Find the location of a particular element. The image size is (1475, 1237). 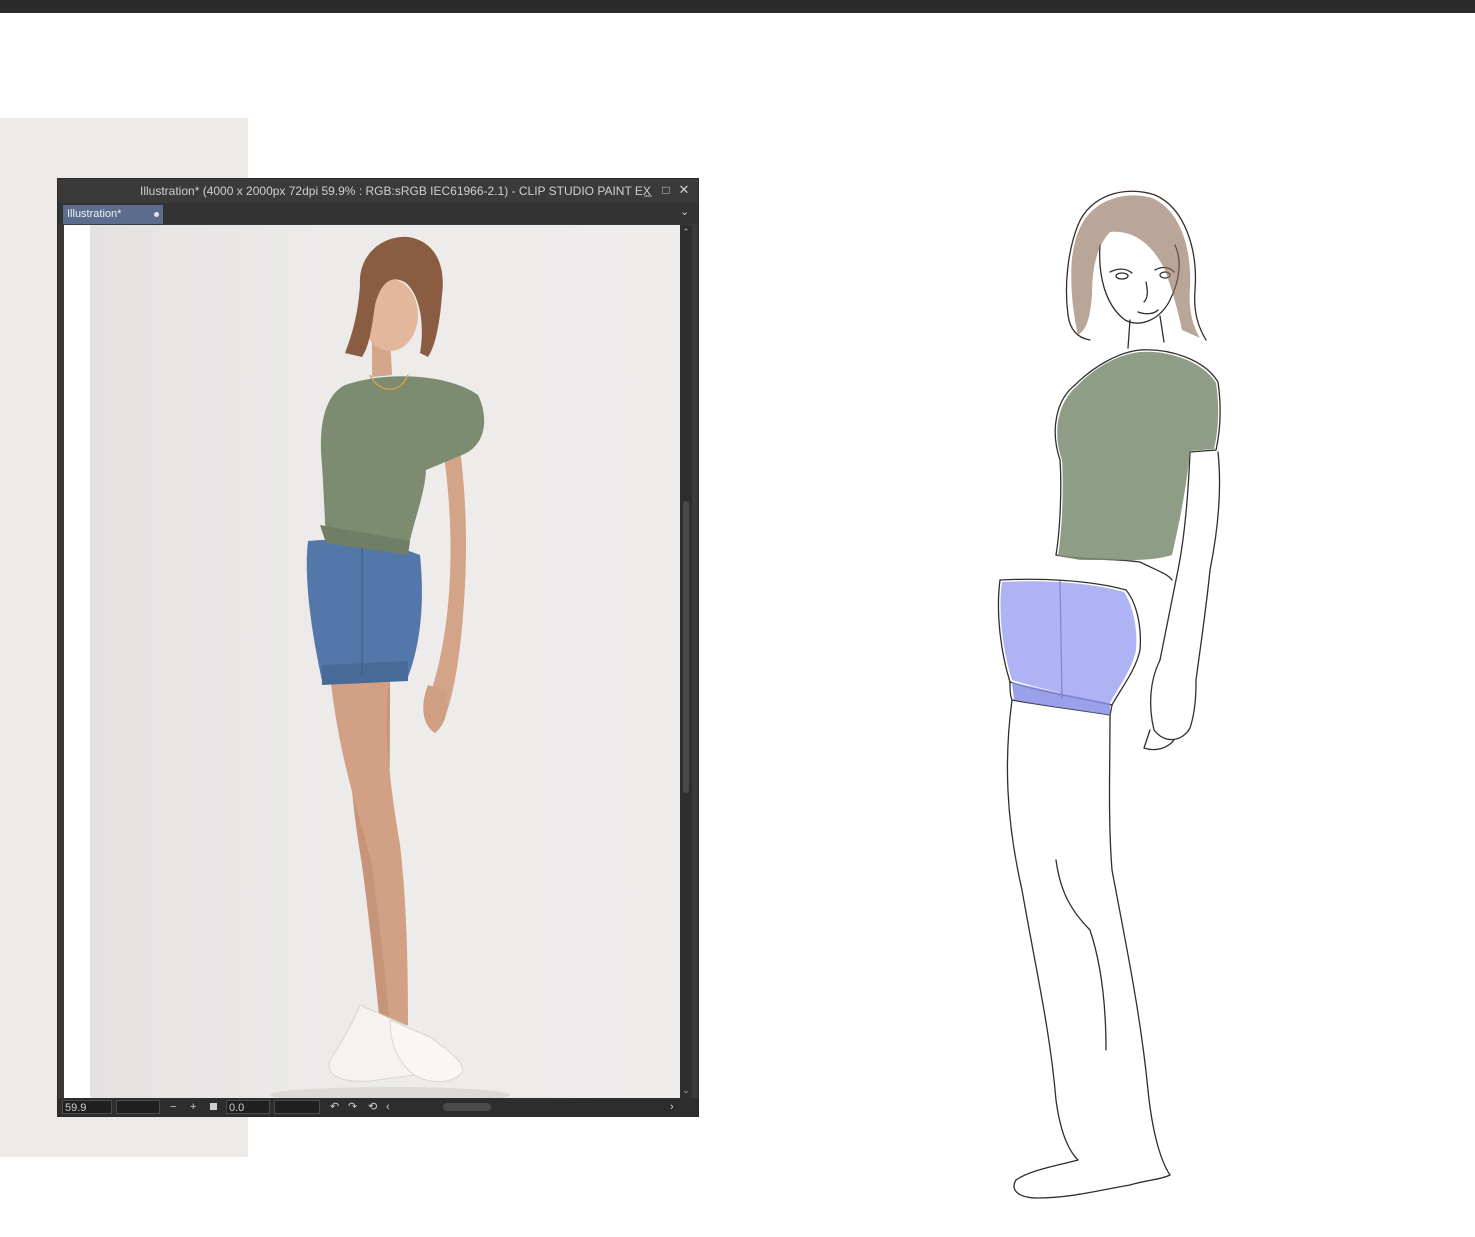

rotate-left-icon: ↶ is located at coordinates (334, 1107).